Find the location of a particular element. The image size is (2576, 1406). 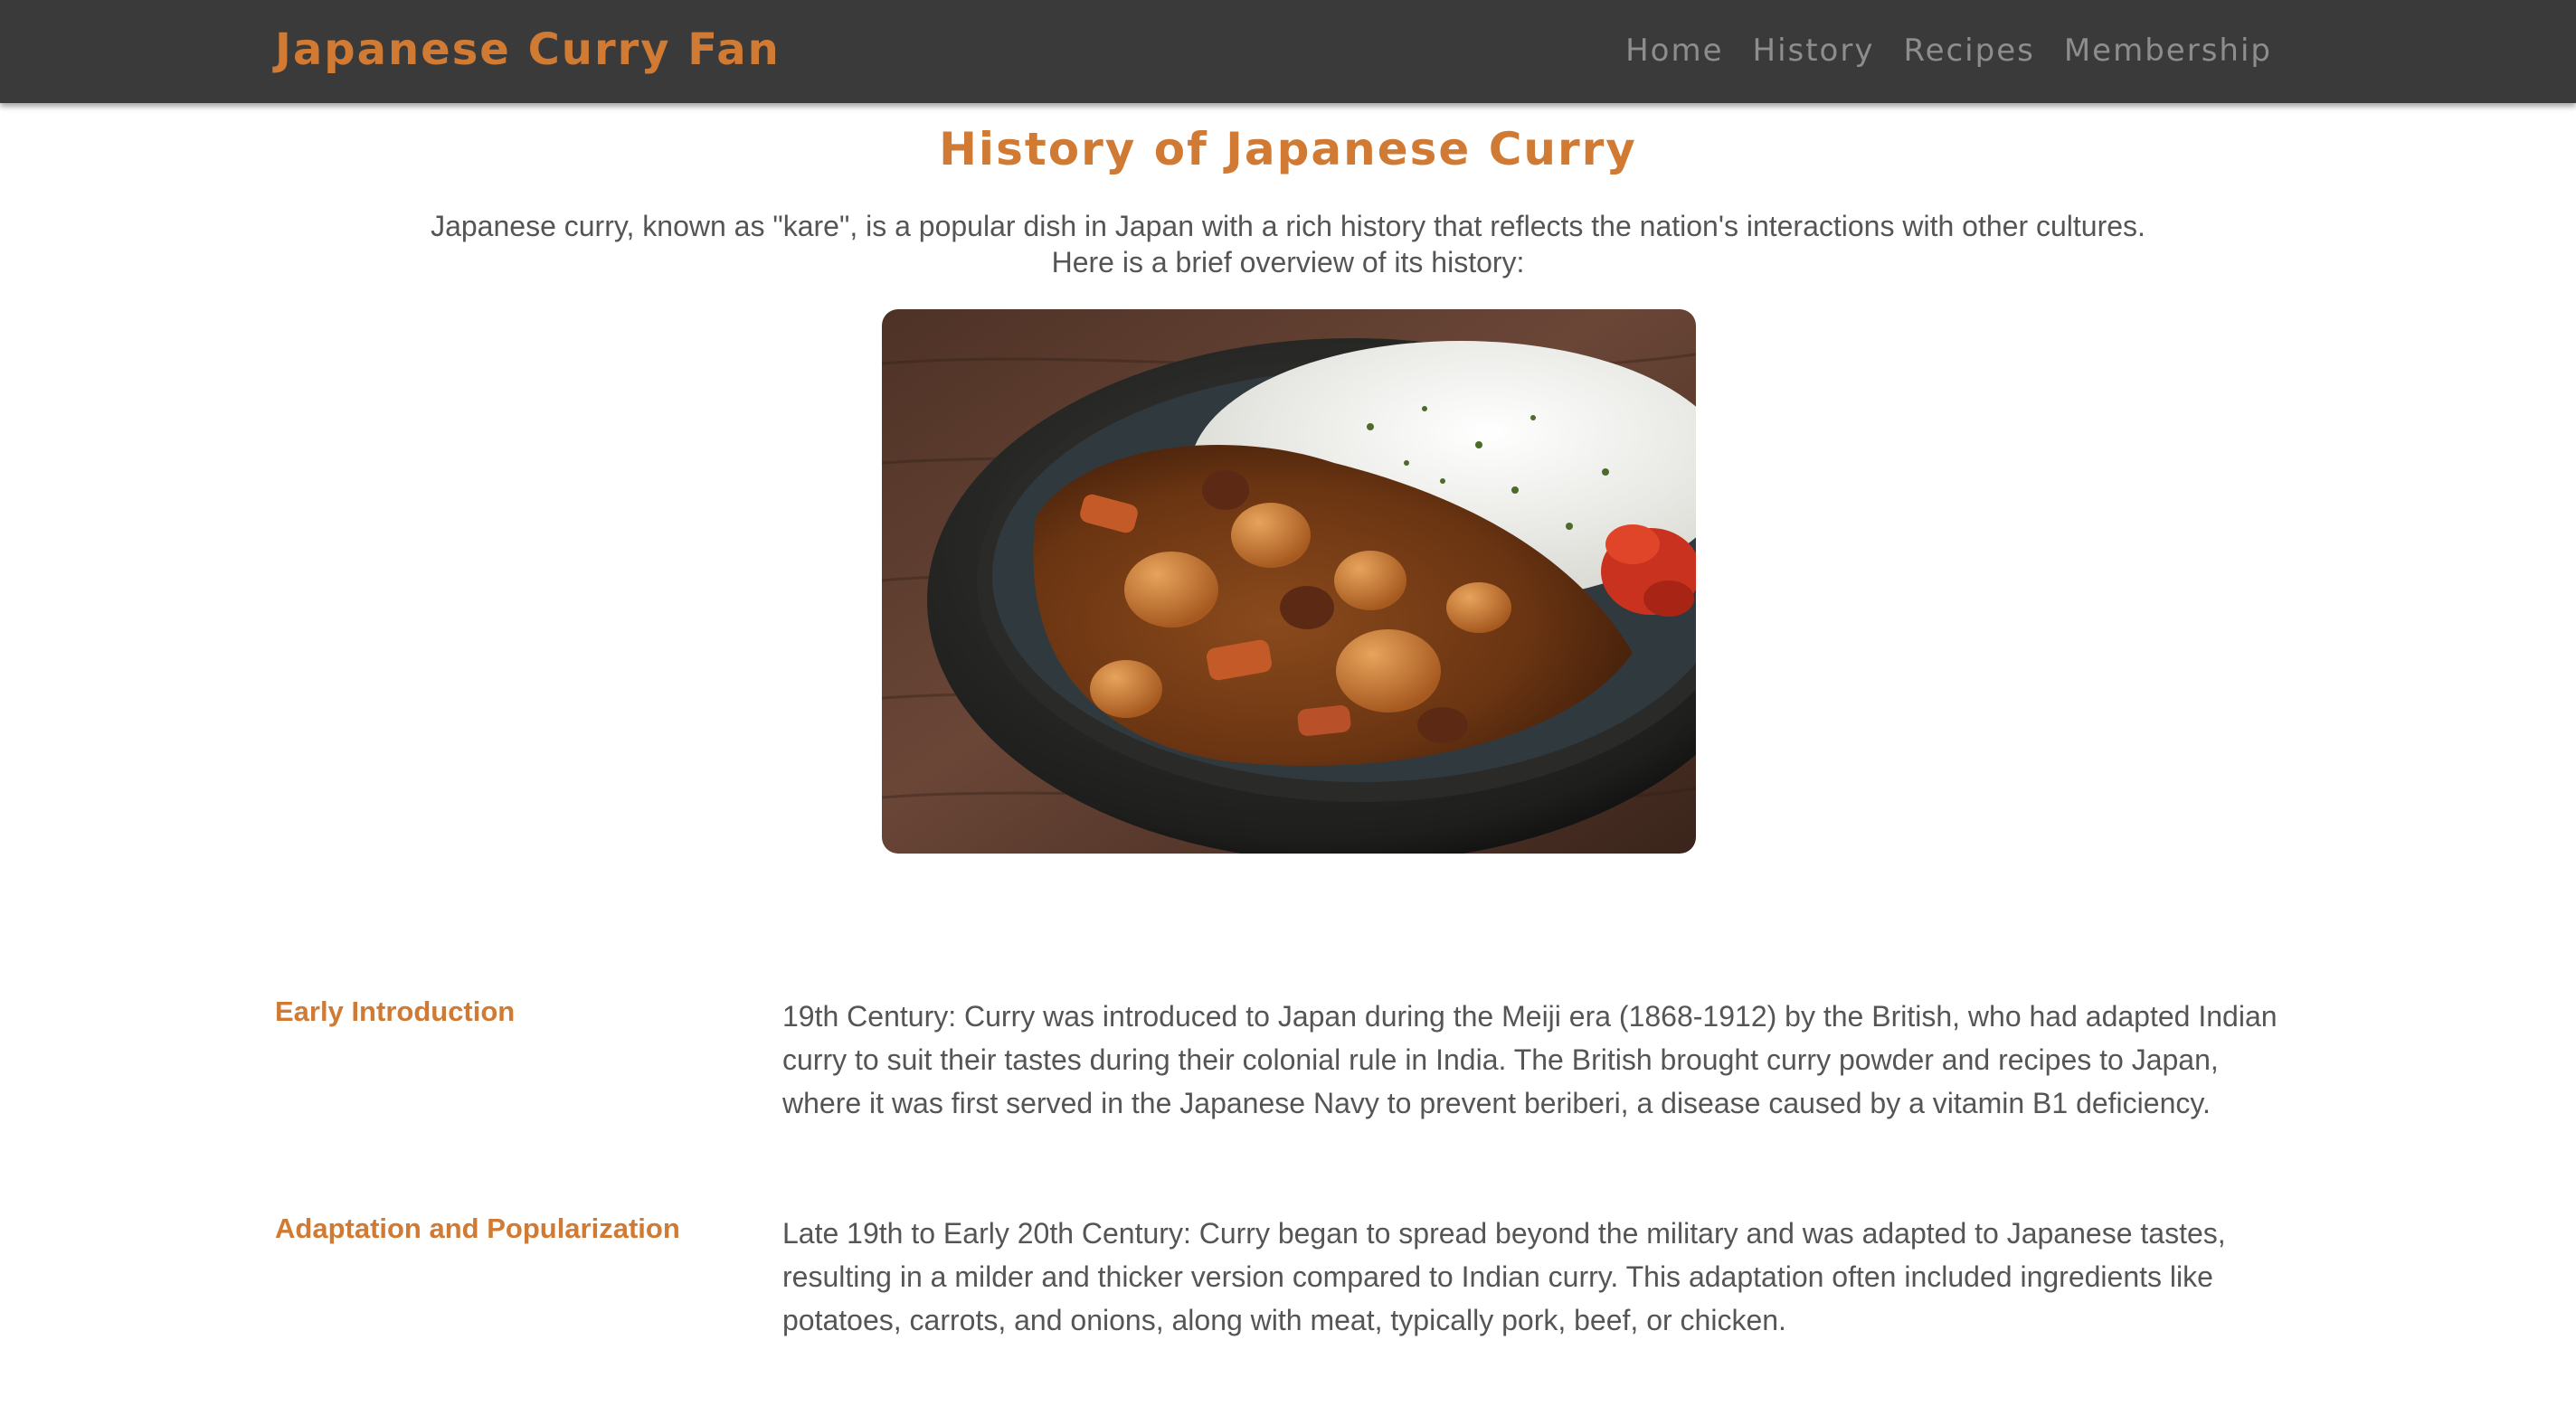

brand-logo: Japanese Curry Fan is located at coordinates (528, 49).